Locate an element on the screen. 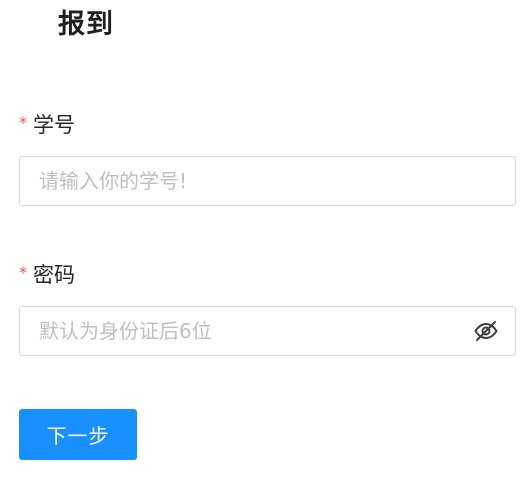 The width and height of the screenshot is (526, 484). password-label: * 密码 is located at coordinates (47, 275).